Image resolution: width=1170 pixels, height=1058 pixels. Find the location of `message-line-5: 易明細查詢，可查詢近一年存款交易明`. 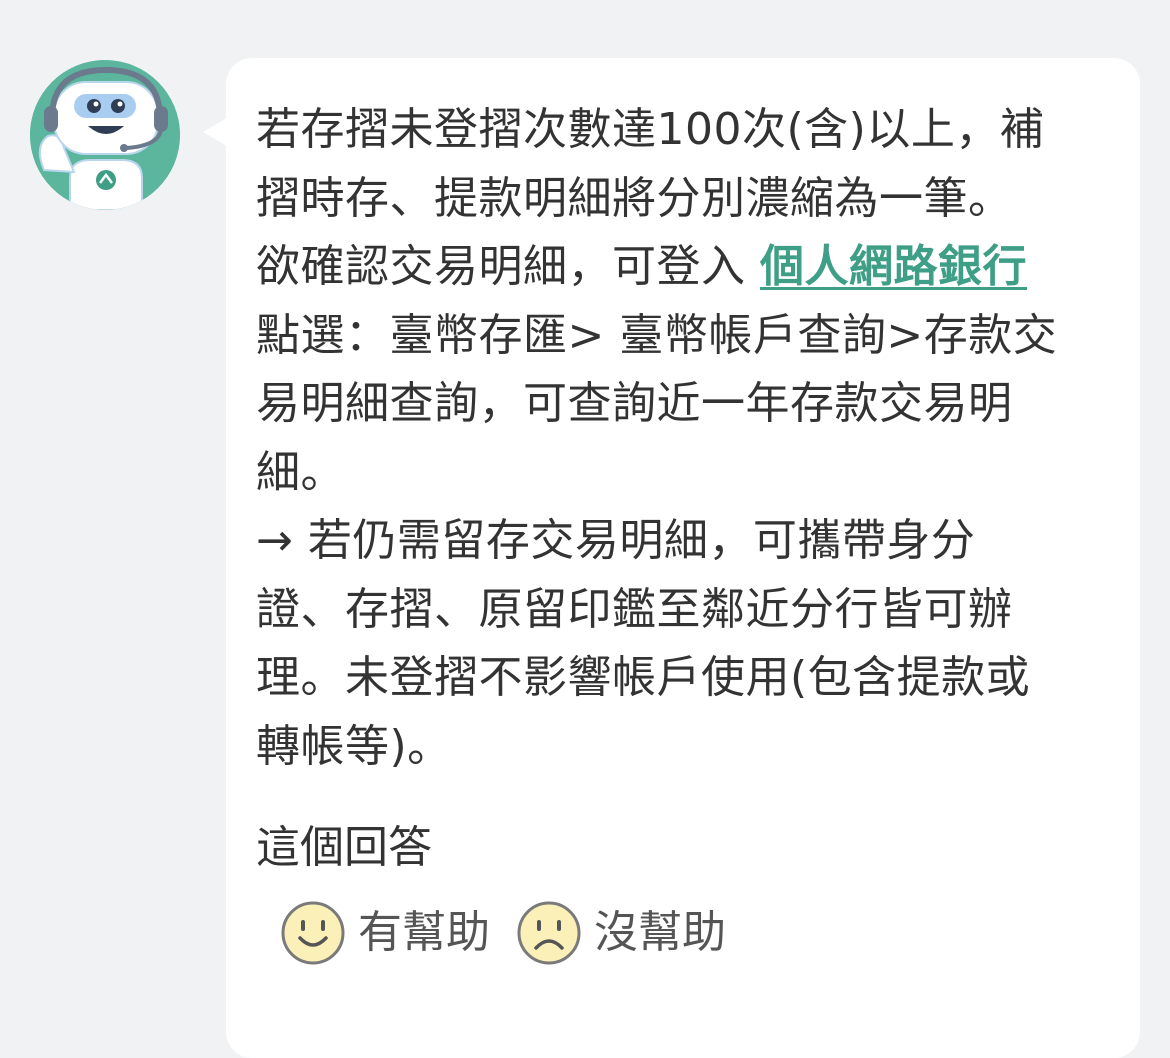

message-line-5: 易明細查詢，可查詢近一年存款交易明 is located at coordinates (634, 403).